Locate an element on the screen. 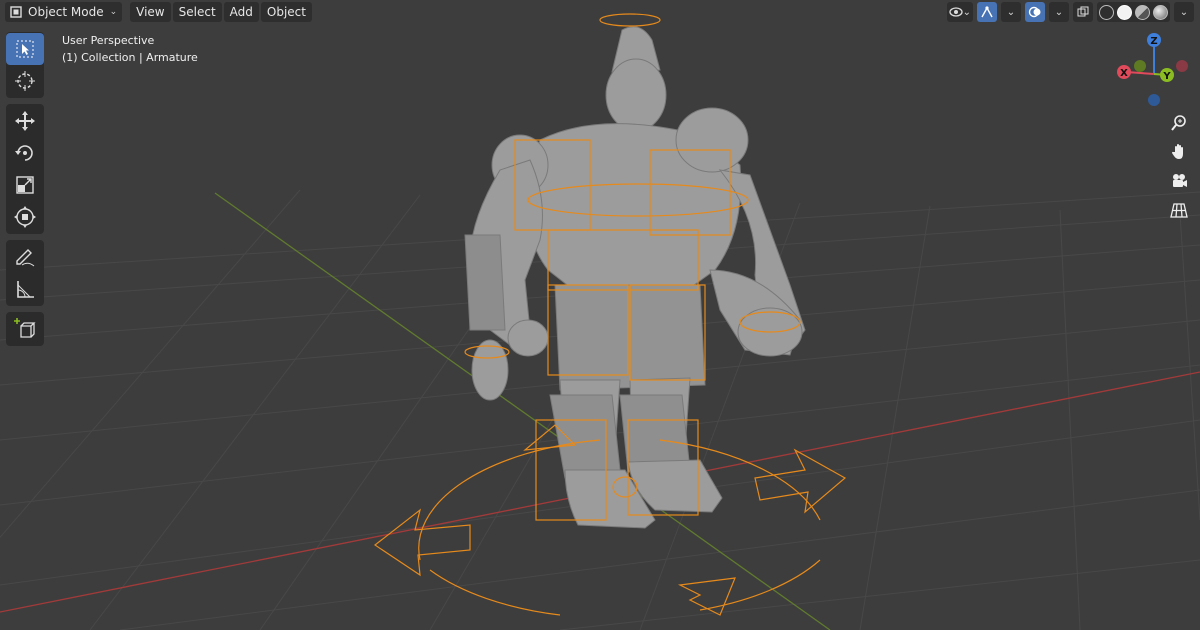 Image resolution: width=1200 pixels, height=630 pixels. pencil-icon is located at coordinates (25, 258).